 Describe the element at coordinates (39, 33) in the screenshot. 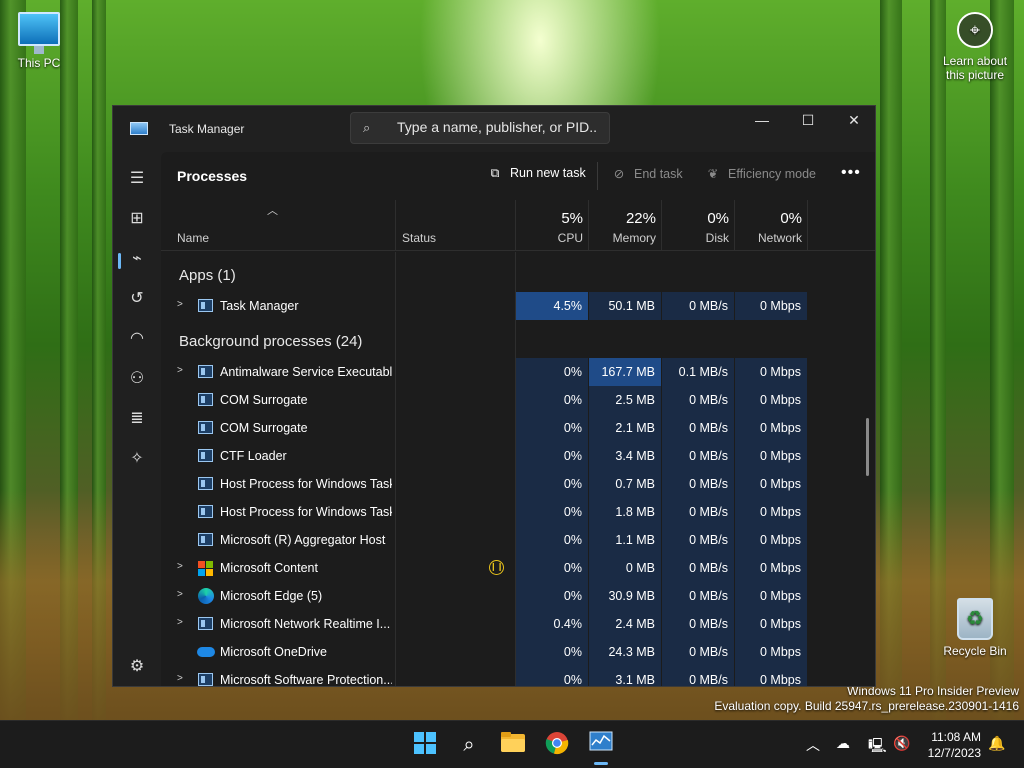

I see `computer-icon` at that location.